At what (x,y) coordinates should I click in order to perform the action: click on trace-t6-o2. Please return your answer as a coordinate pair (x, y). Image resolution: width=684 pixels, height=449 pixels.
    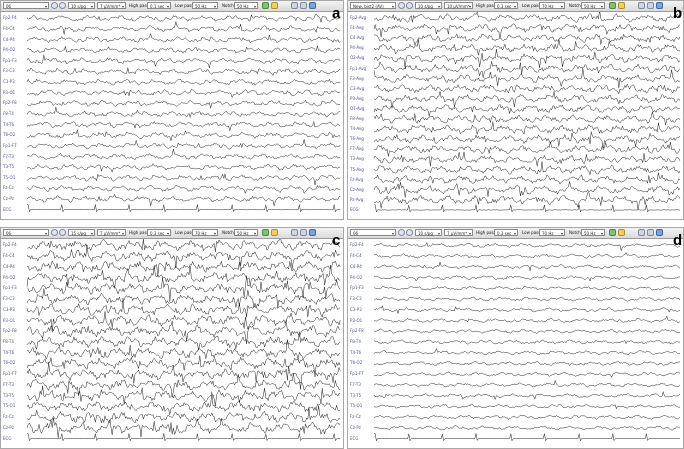
    Looking at the image, I should click on (527, 363).